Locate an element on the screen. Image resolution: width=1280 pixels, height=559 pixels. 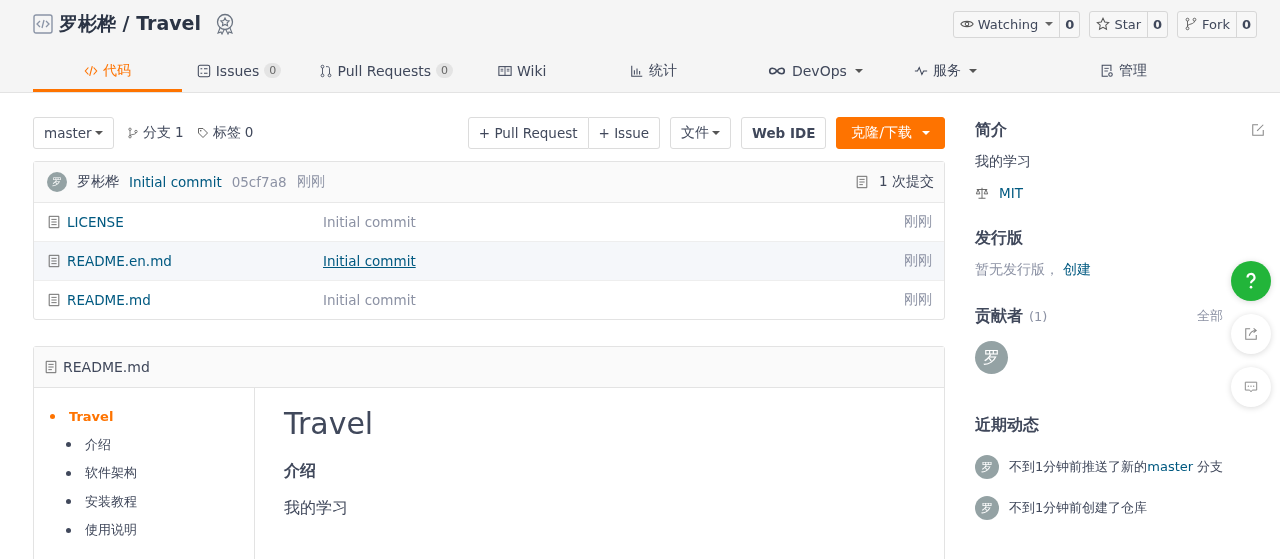
toc-item: 软件架构 is located at coordinates (152, 473).